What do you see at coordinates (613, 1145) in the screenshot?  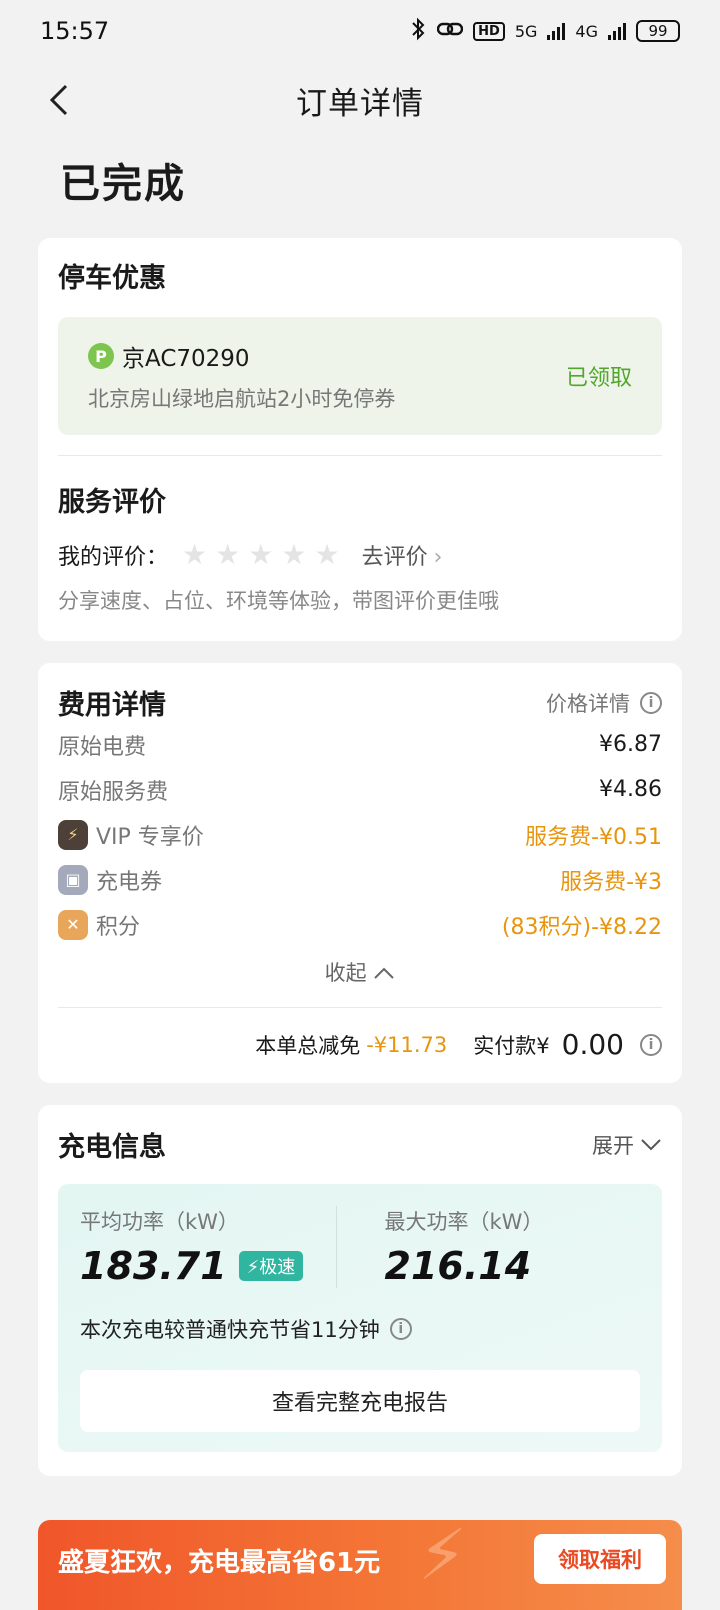 I see `expand-label: 展开` at bounding box center [613, 1145].